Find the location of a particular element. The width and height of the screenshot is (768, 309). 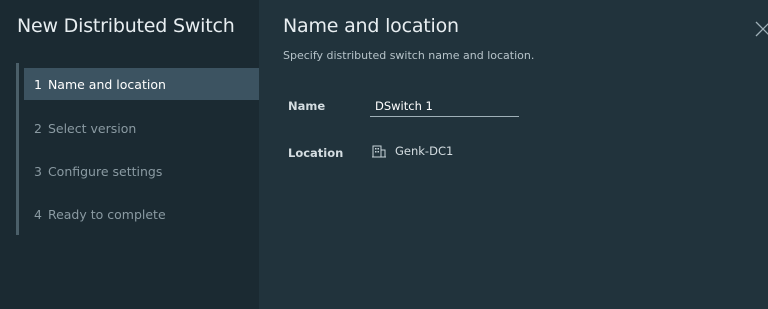

close-button is located at coordinates (761, 28).